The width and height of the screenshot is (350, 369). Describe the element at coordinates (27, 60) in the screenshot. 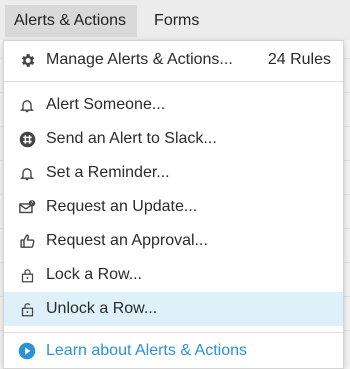

I see `gear-icon` at that location.